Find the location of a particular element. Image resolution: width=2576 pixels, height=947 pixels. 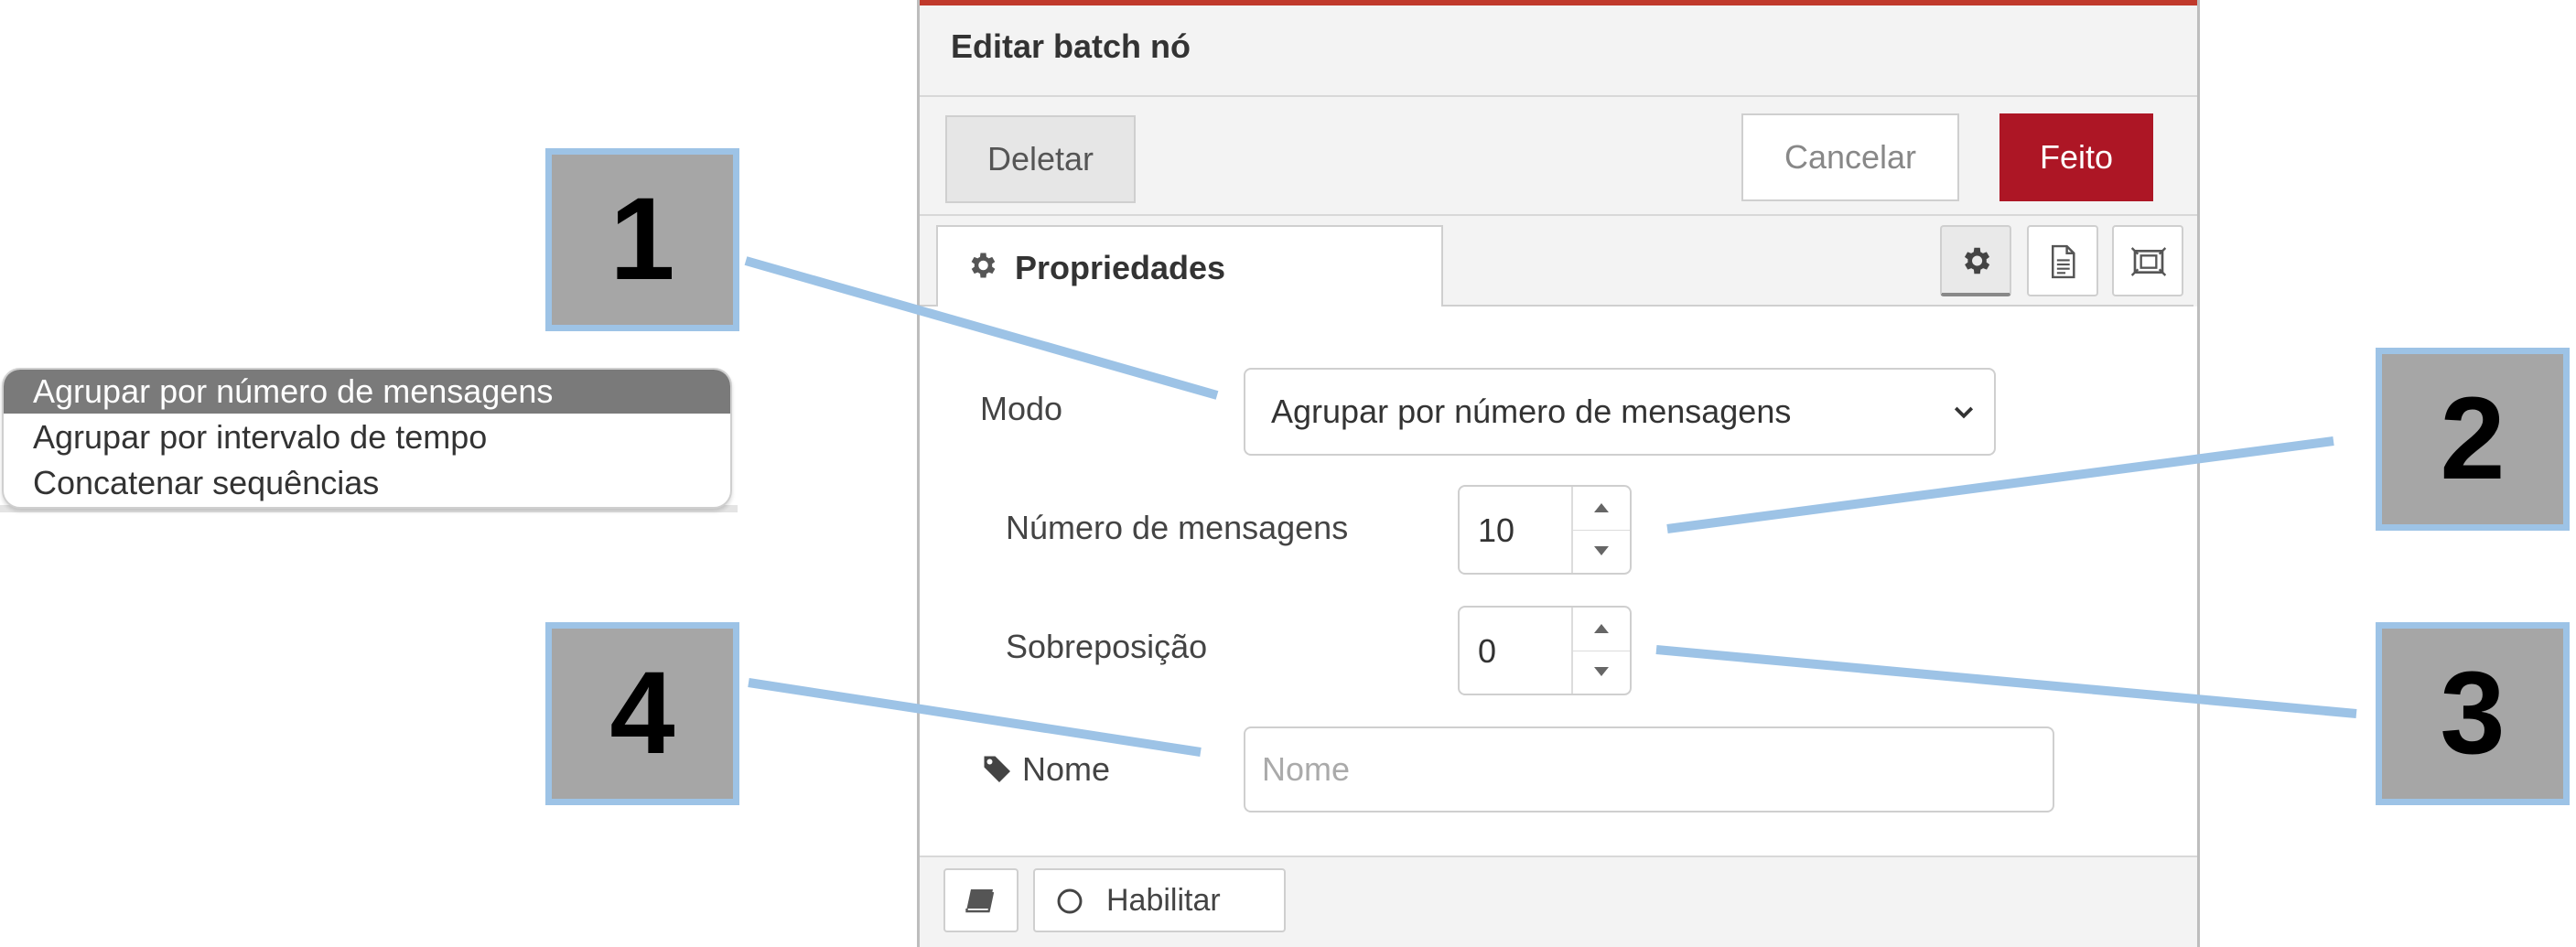

overlap-stepper: 0 is located at coordinates (1545, 650).